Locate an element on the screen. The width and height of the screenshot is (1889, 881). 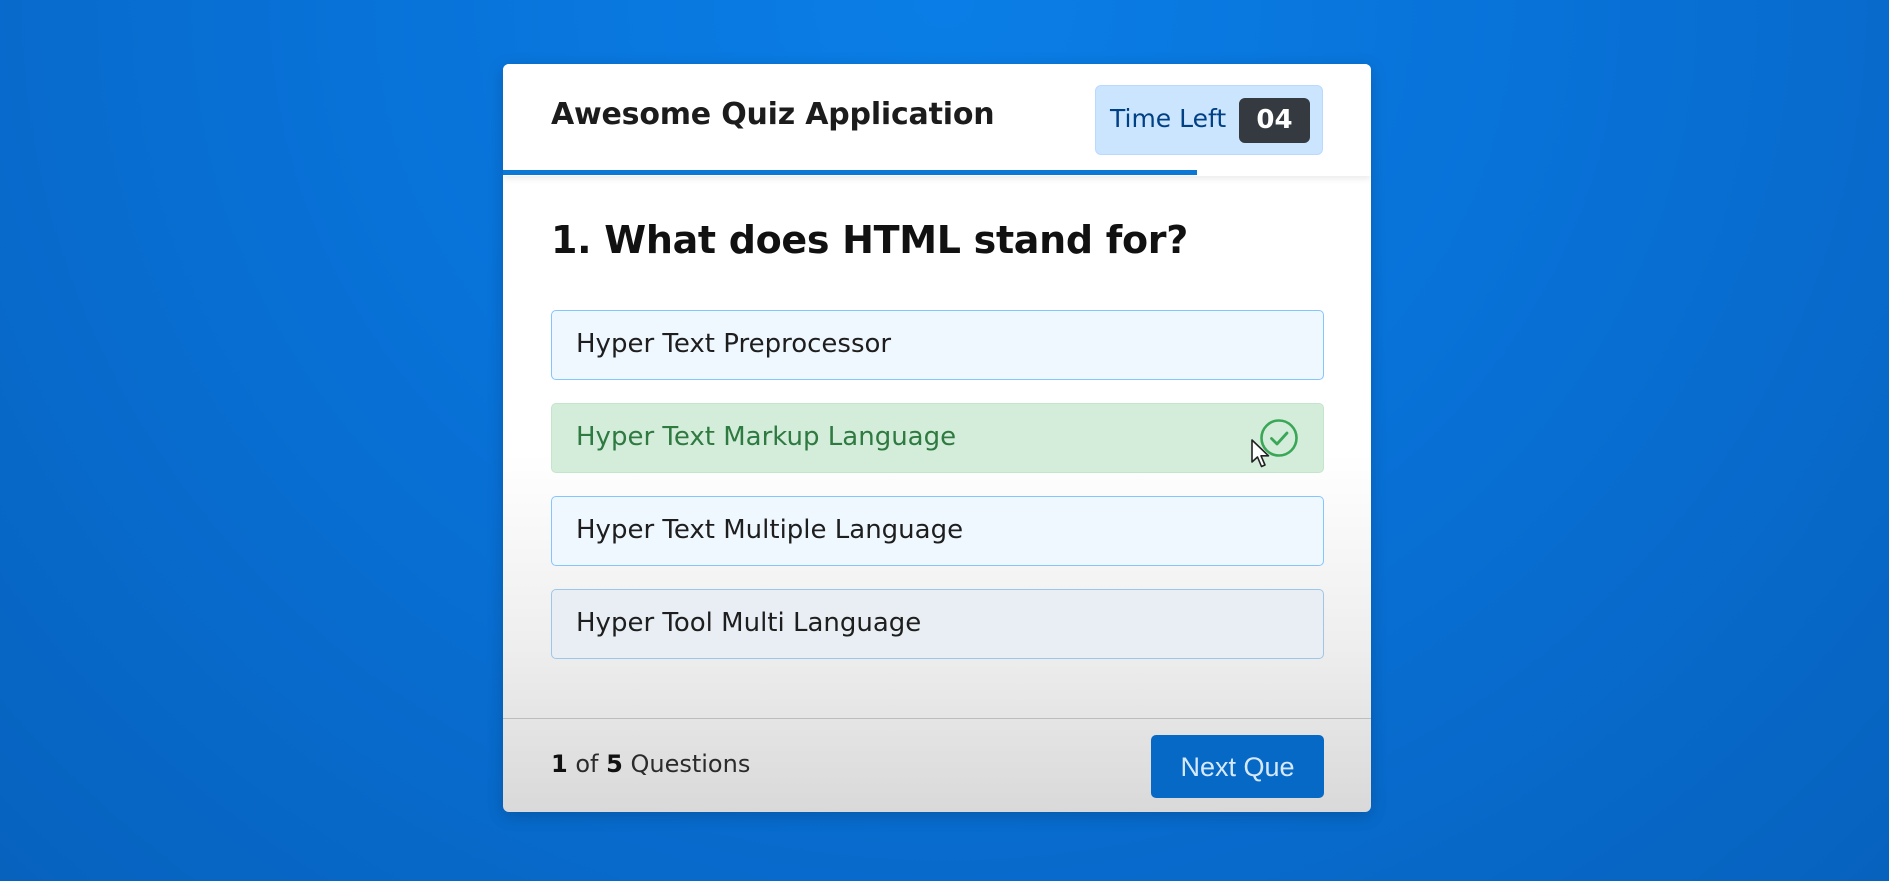
option-1: Hyper Text Preprocessor is located at coordinates (937, 345).